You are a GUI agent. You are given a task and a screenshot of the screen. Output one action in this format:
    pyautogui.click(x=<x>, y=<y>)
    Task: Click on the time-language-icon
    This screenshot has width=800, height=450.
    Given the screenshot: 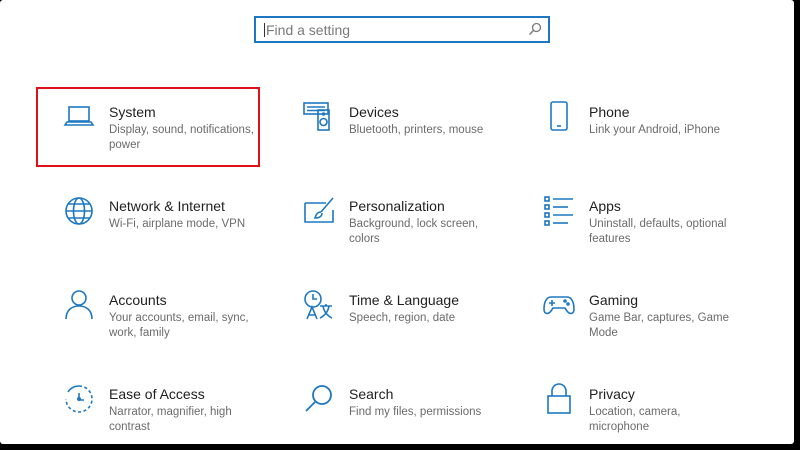 What is the action you would take?
    pyautogui.click(x=319, y=305)
    